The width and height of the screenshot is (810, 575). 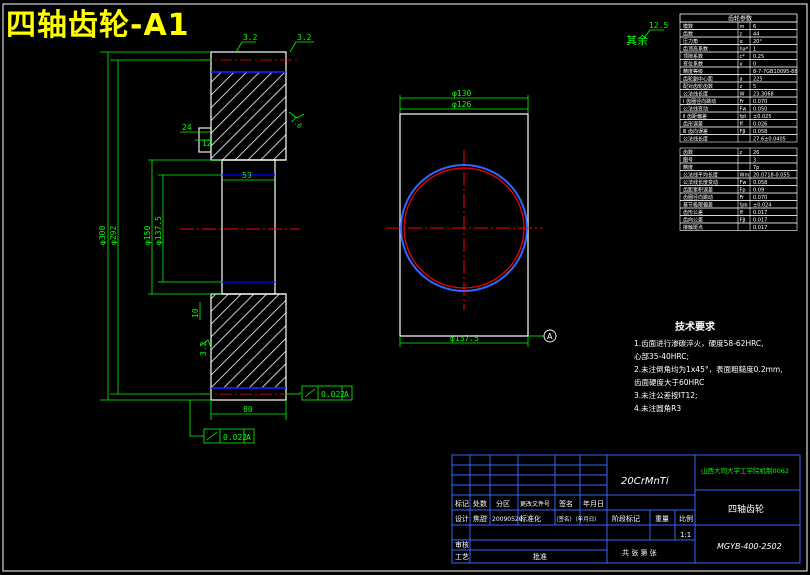 I want to click on tb-mark: 标记, so click(x=462, y=503).